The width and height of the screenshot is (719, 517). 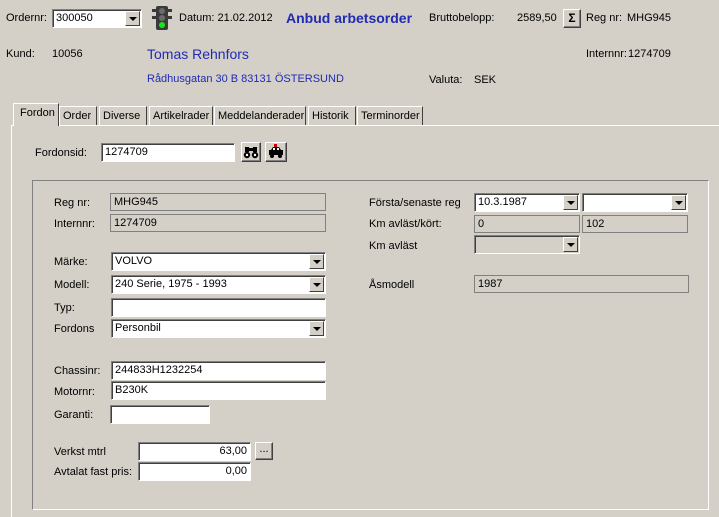 What do you see at coordinates (581, 284) in the screenshot?
I see `asmodell-field: 1987` at bounding box center [581, 284].